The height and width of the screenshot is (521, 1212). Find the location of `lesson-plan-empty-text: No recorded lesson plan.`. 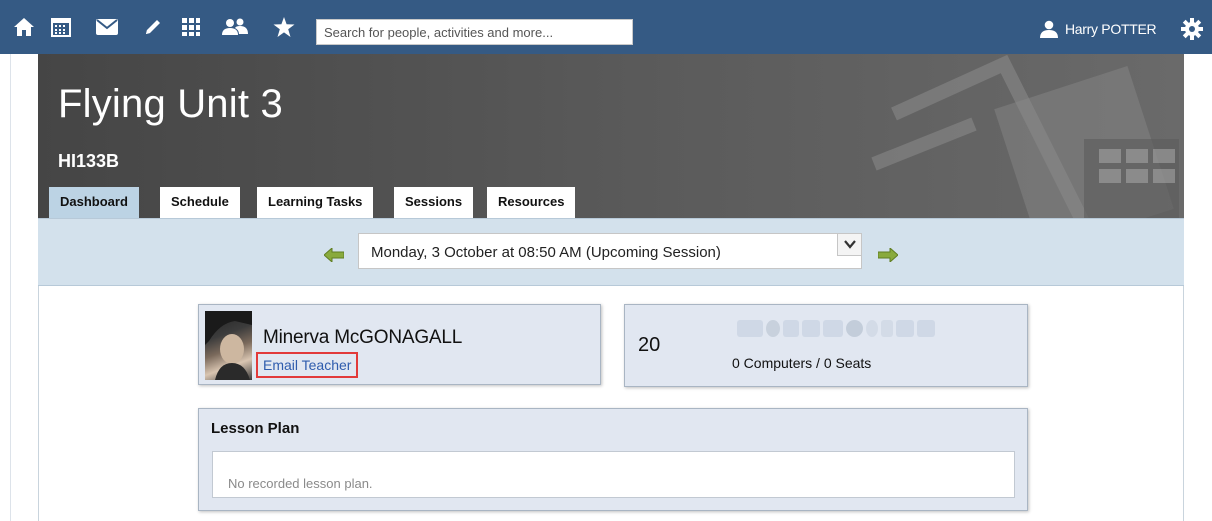

lesson-plan-empty-text: No recorded lesson plan. is located at coordinates (300, 483).